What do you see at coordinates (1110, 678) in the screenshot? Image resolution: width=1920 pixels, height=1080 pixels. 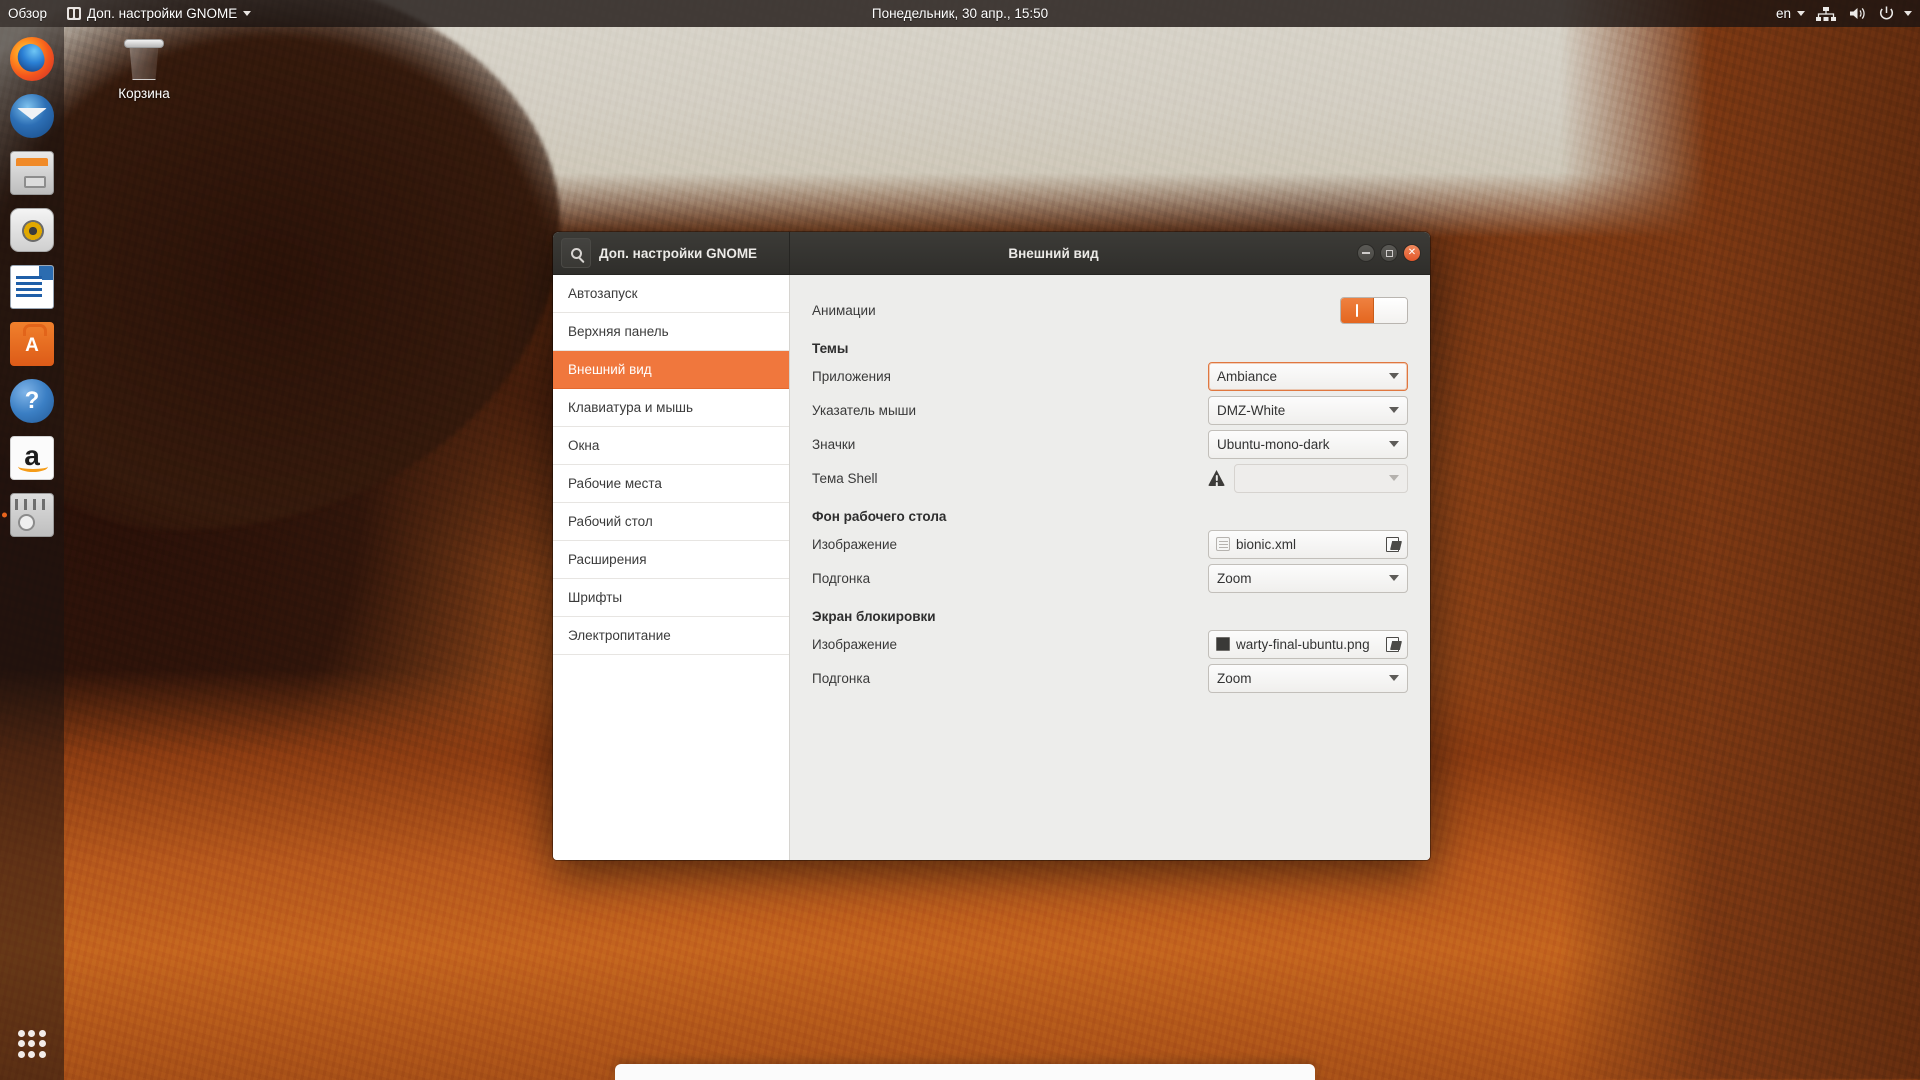 I see `row-lock-adjustment: Подгонка Zoom` at bounding box center [1110, 678].